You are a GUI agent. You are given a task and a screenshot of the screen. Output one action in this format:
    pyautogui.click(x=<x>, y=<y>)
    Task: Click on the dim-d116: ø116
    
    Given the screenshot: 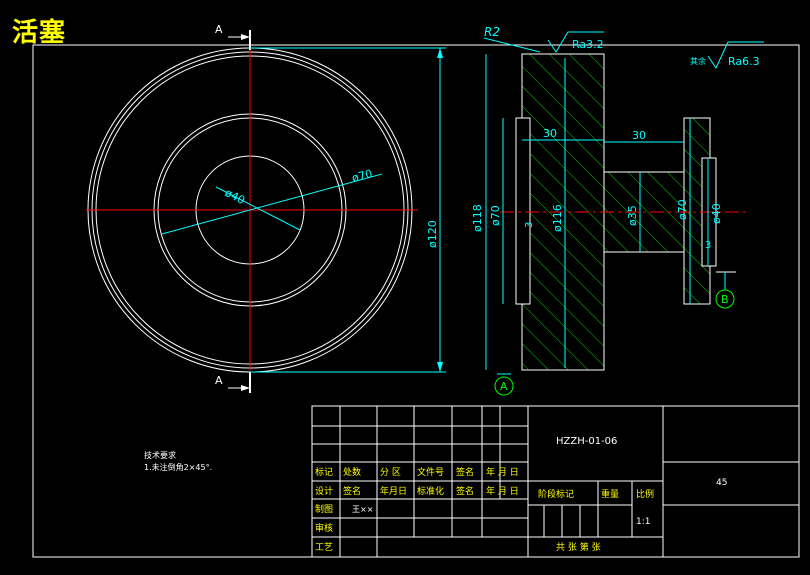 What is the action you would take?
    pyautogui.click(x=557, y=218)
    